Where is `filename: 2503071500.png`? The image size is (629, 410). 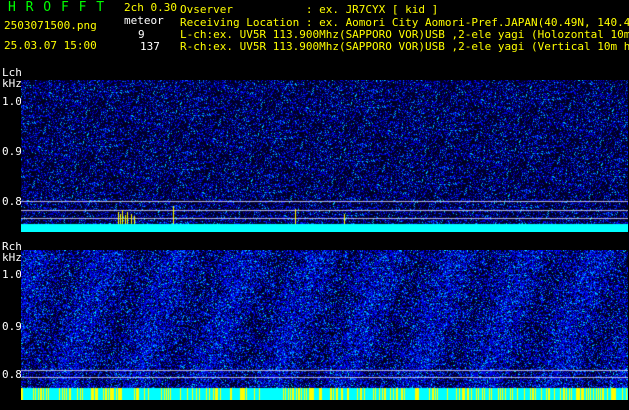
filename: 2503071500.png is located at coordinates (50, 25).